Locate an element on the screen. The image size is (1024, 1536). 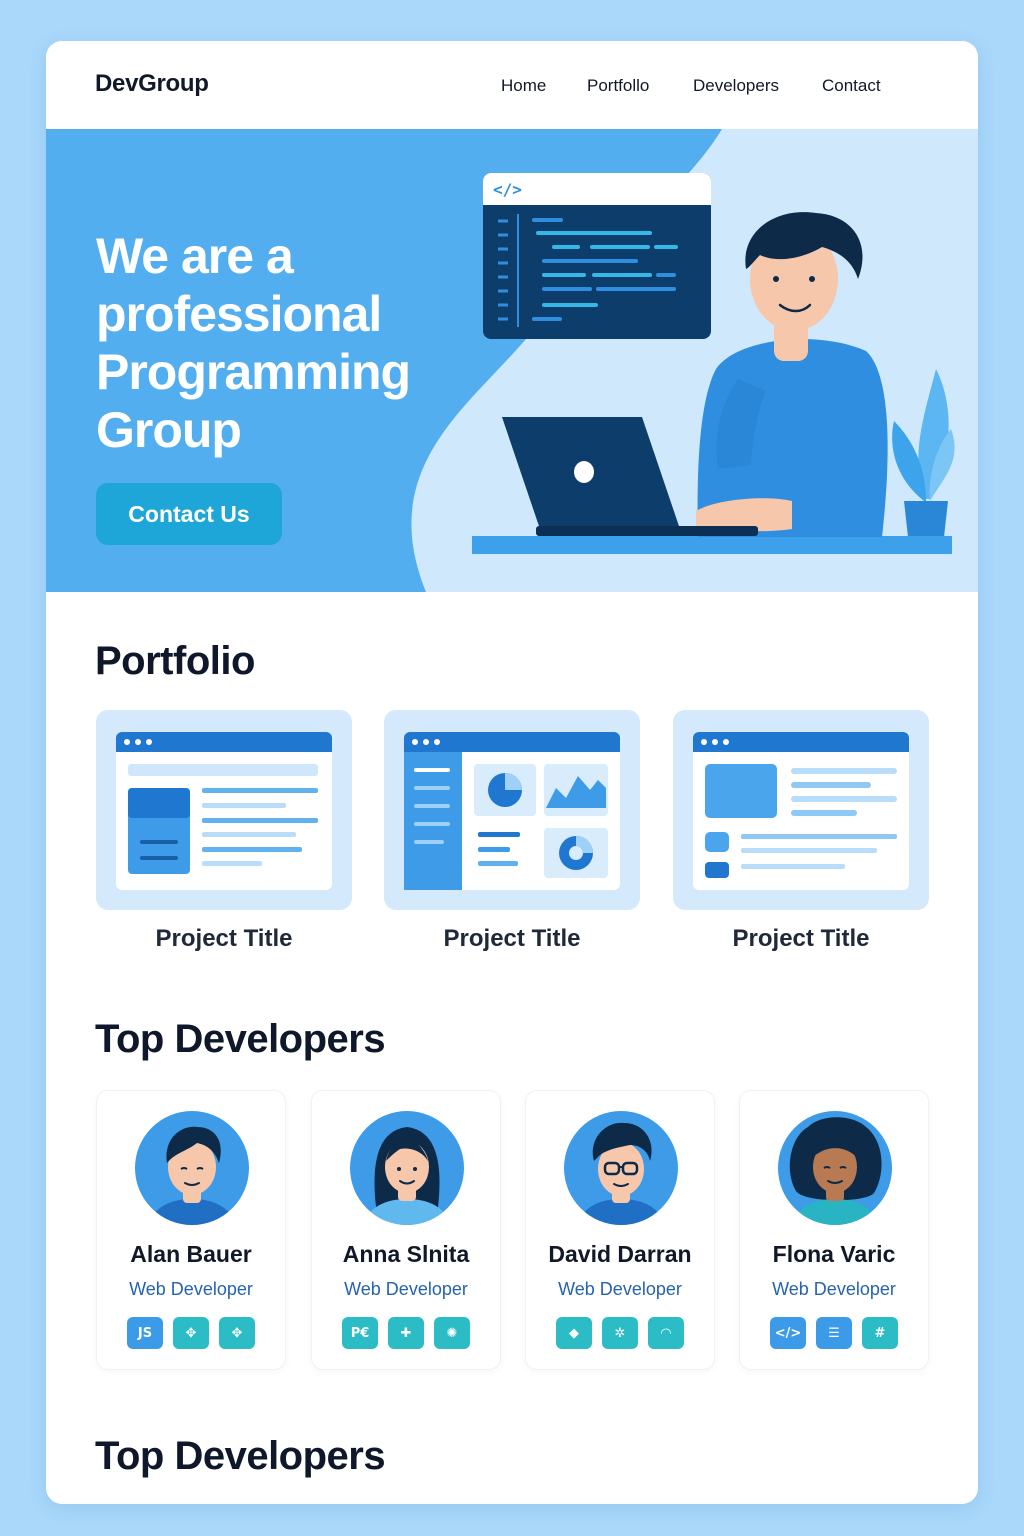
nav-link-developers: Developers is located at coordinates (736, 86).